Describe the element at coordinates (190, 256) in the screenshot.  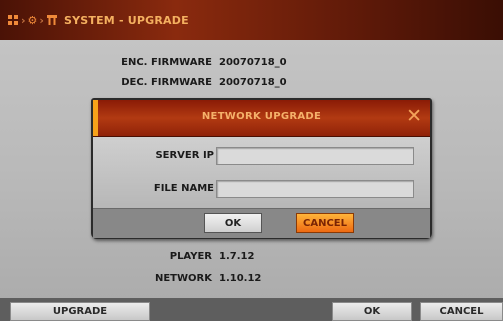
I see `player-label: PLAYER` at that location.